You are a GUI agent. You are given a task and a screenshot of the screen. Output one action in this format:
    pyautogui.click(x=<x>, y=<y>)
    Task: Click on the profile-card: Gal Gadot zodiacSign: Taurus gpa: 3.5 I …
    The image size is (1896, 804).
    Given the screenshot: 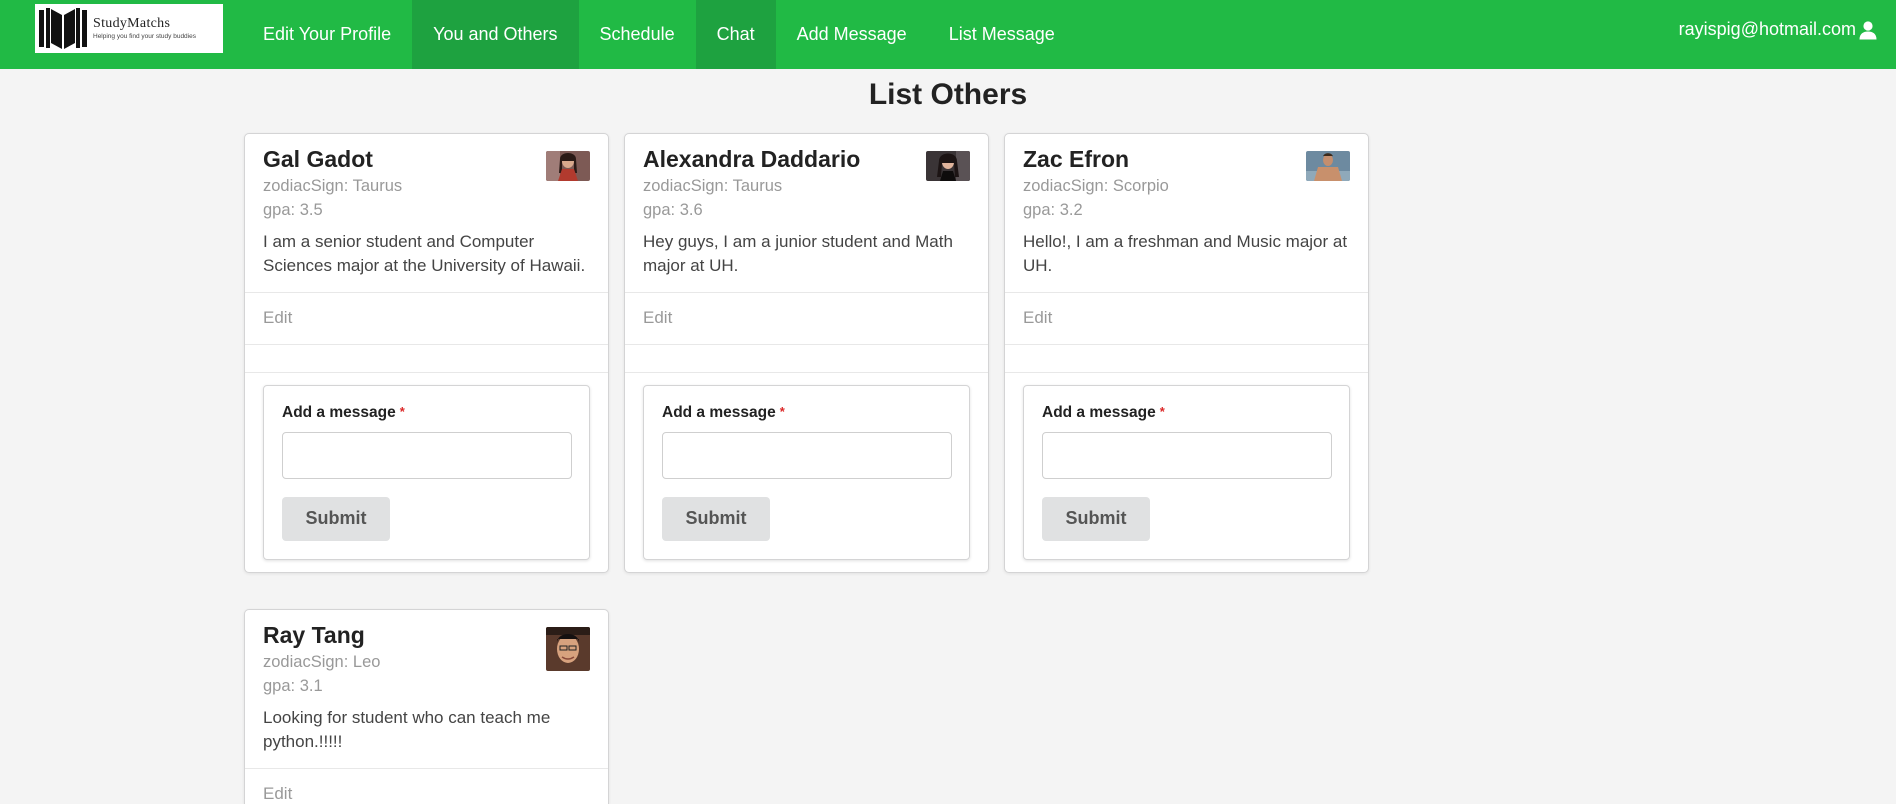 What is the action you would take?
    pyautogui.click(x=426, y=353)
    